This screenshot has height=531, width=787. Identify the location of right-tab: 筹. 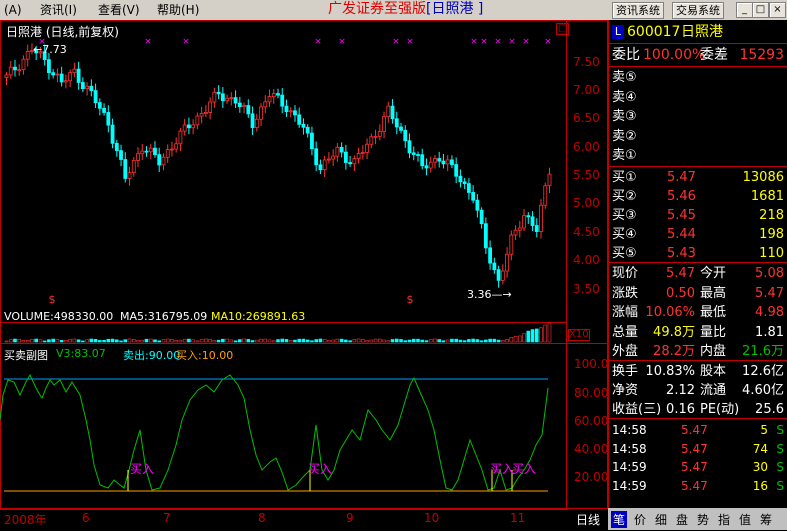
(766, 519).